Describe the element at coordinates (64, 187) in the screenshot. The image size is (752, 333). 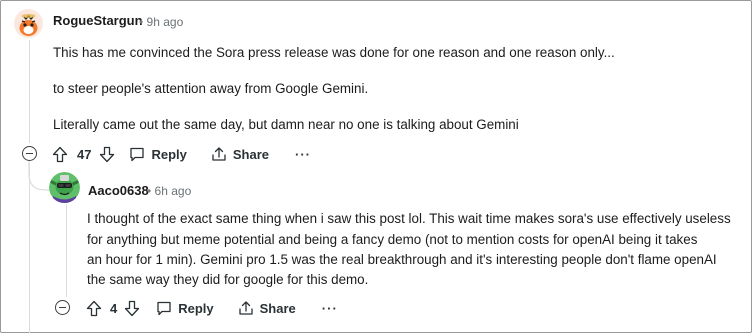
I see `goblin-avatar-icon` at that location.